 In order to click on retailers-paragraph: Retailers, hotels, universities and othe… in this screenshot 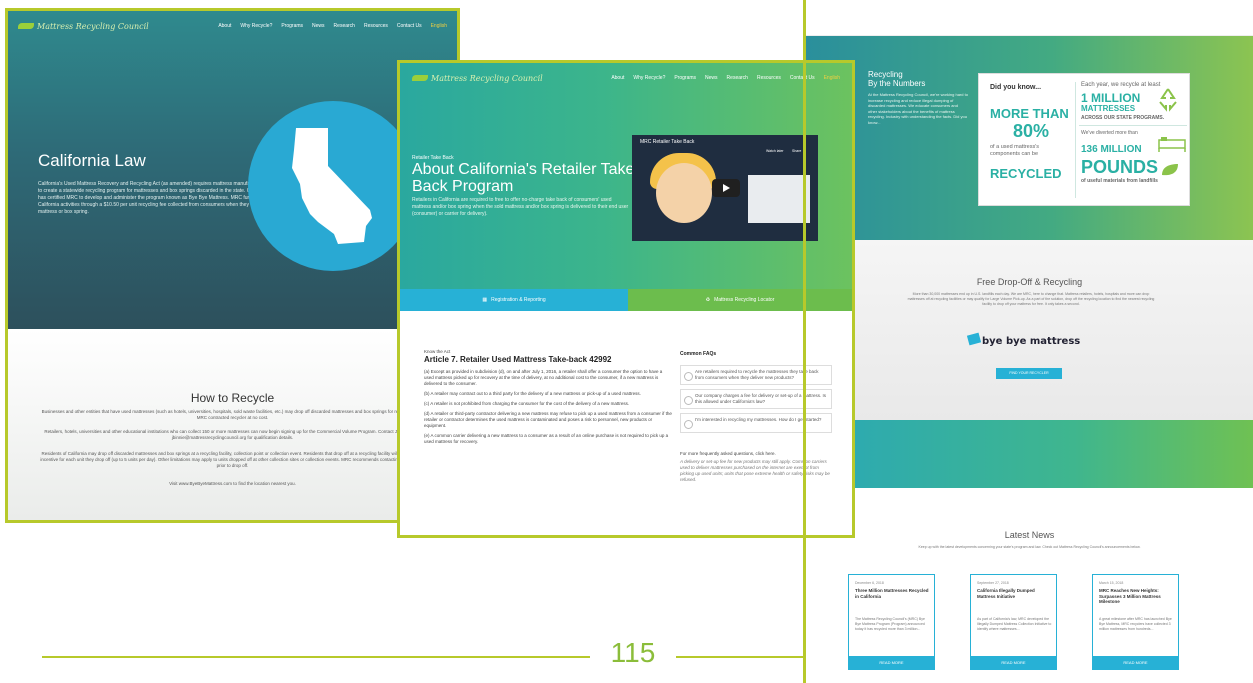, I will do `click(232, 434)`.